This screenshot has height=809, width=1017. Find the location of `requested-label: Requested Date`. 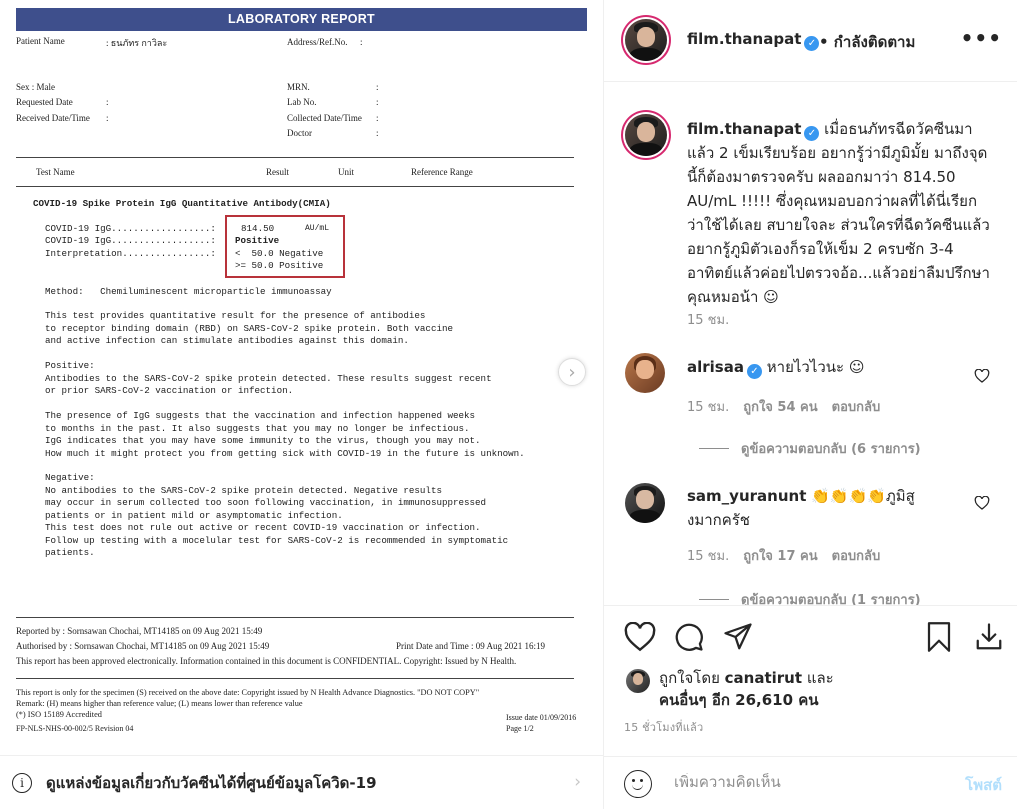

requested-label: Requested Date is located at coordinates (44, 102).